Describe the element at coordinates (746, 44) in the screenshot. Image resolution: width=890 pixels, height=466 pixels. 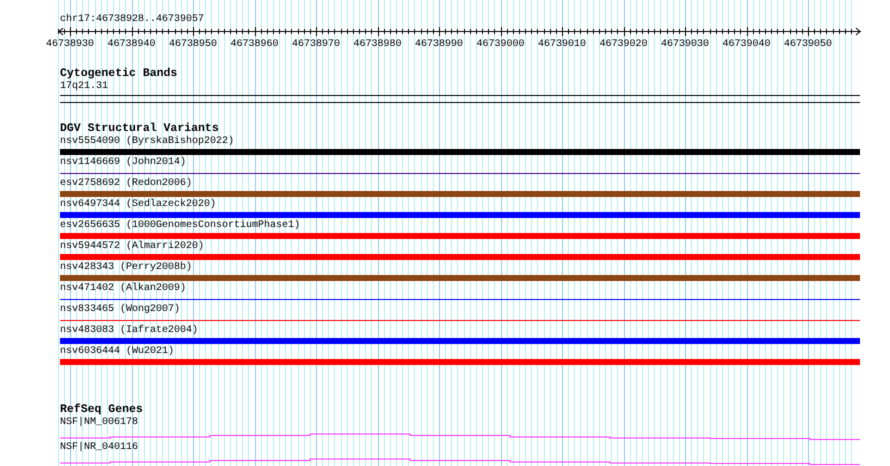
I see `ruler-tick-label: 46739040` at that location.